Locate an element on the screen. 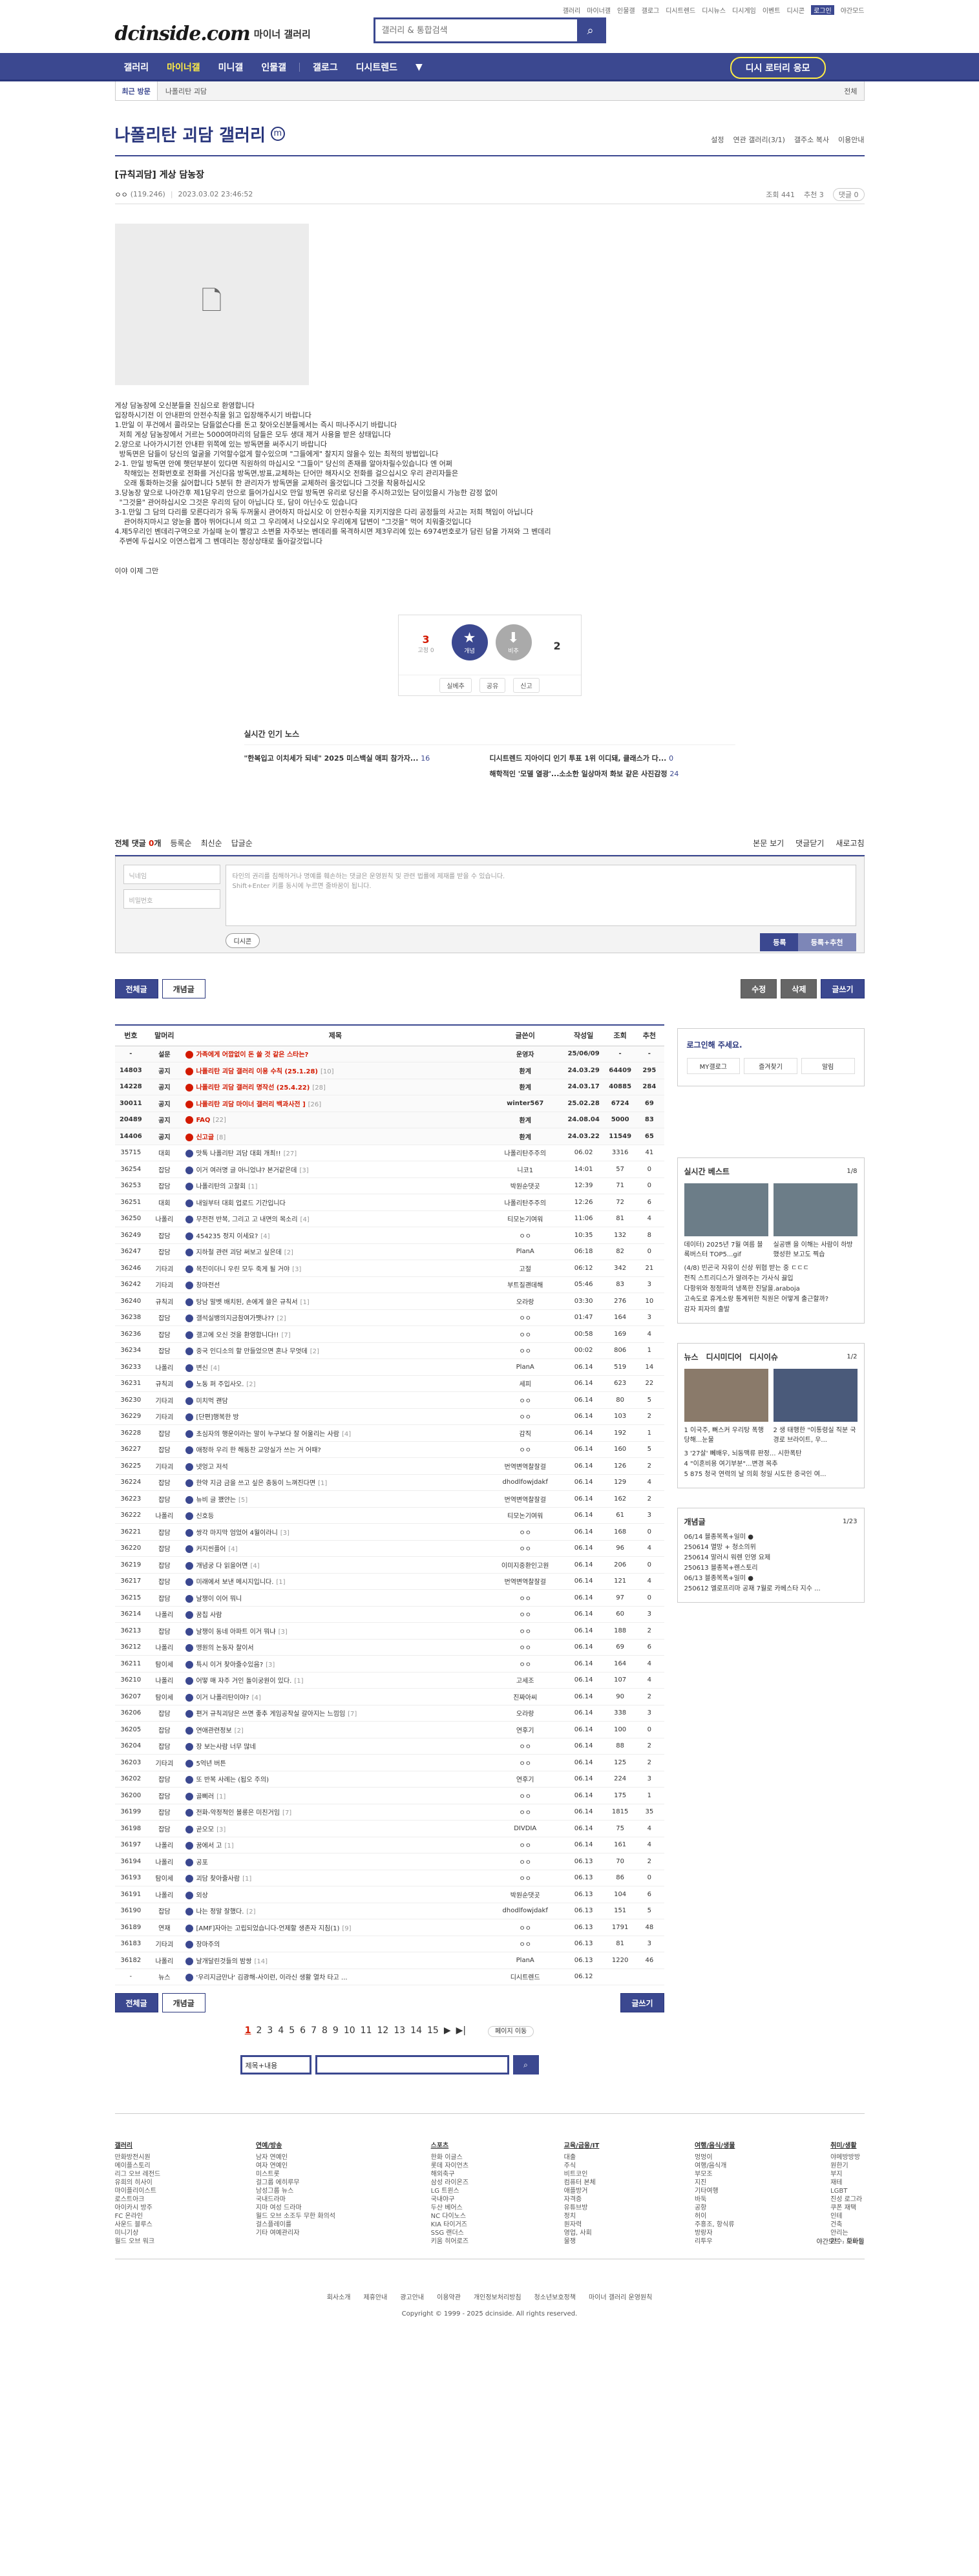 Image resolution: width=979 pixels, height=2576 pixels. post-title-cell: 미래에서 보낸 메시지입니다. [1] is located at coordinates (335, 1581).